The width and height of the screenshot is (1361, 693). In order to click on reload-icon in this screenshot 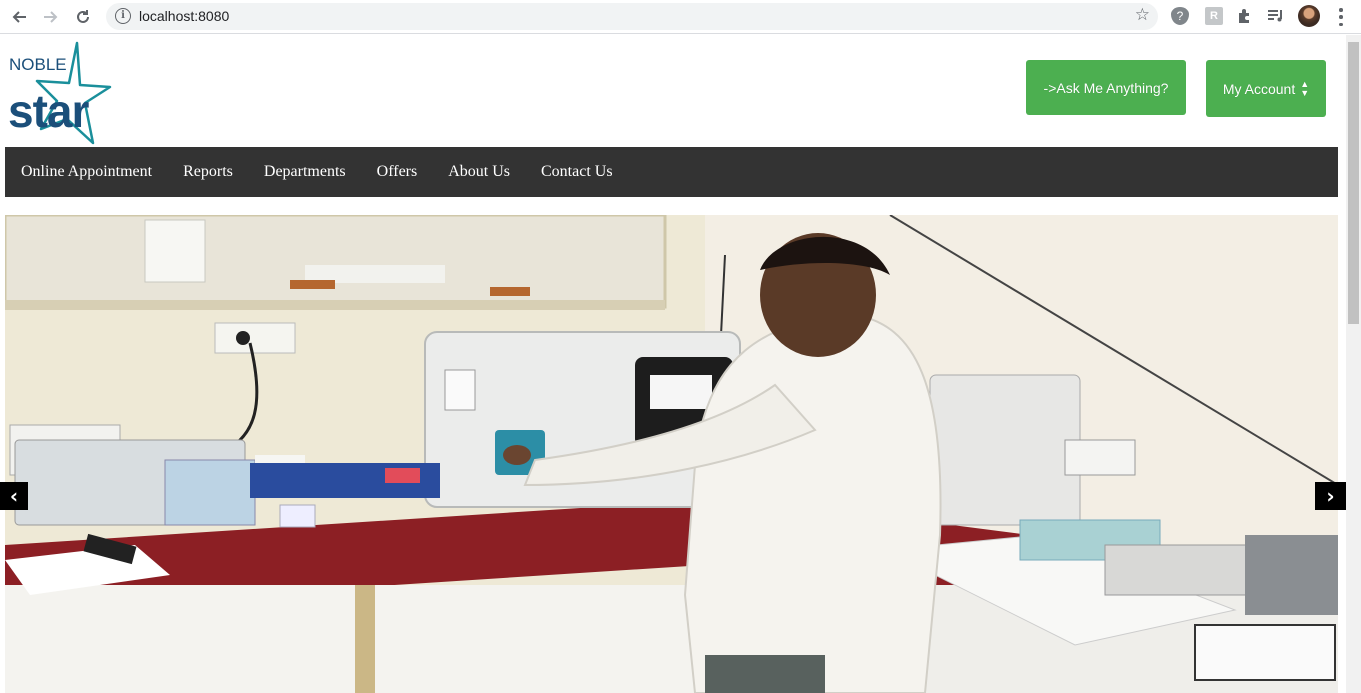, I will do `click(83, 17)`.